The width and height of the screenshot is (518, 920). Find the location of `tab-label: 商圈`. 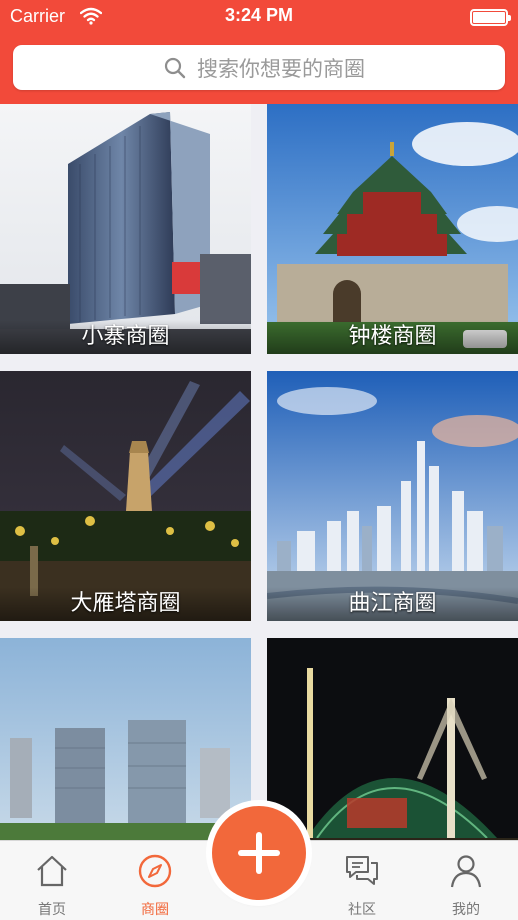

tab-label: 商圈 is located at coordinates (155, 910).